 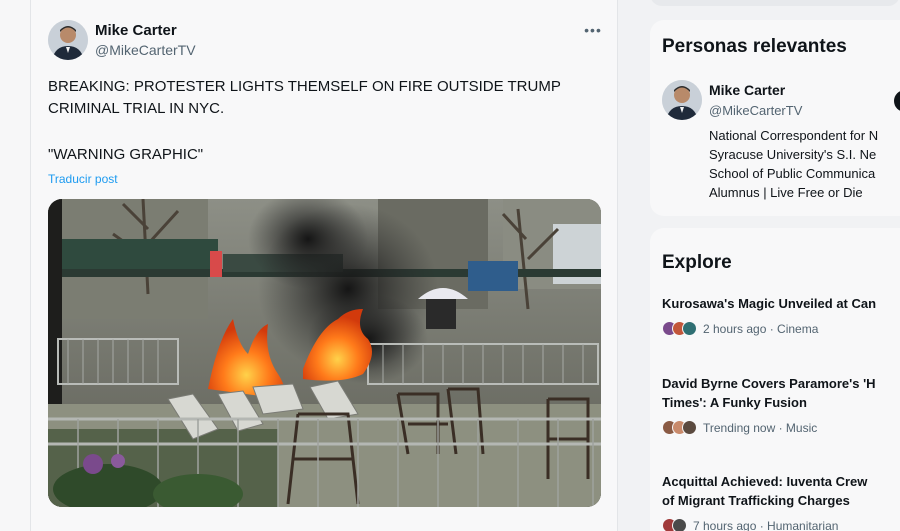 What do you see at coordinates (755, 110) in the screenshot?
I see `relevant-person-handle: @MikeCarterTV` at bounding box center [755, 110].